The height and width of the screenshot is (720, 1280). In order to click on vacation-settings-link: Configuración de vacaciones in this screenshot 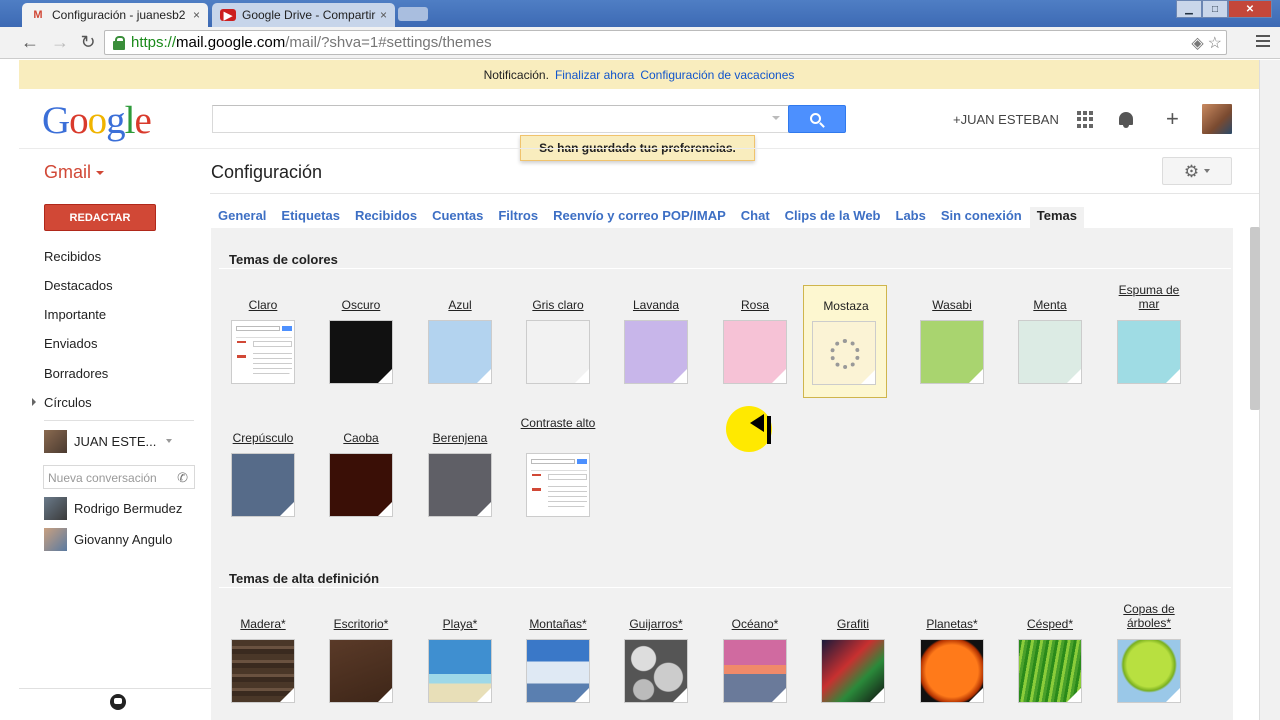, I will do `click(717, 75)`.